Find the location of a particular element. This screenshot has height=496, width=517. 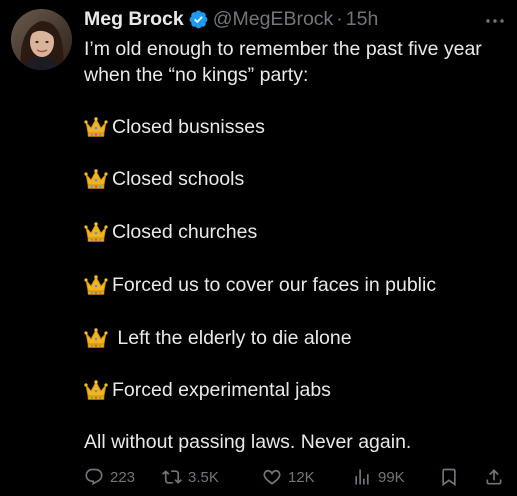

timestamp: 15h is located at coordinates (362, 19).